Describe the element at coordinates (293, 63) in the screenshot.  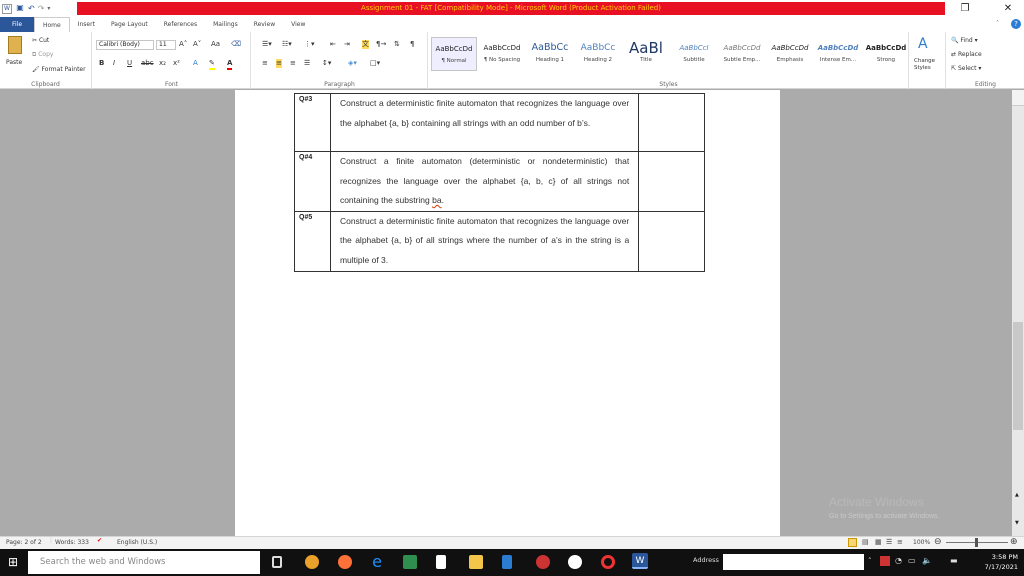
I see `align-right-icon: ≡` at that location.